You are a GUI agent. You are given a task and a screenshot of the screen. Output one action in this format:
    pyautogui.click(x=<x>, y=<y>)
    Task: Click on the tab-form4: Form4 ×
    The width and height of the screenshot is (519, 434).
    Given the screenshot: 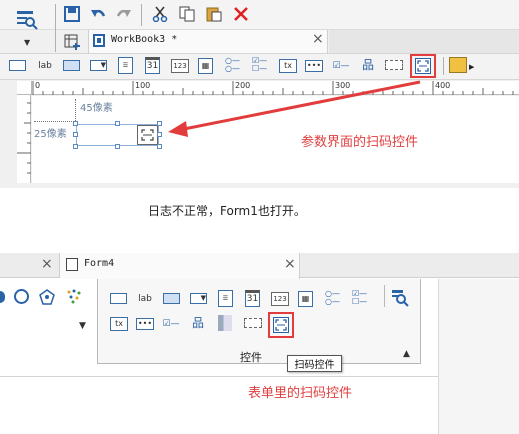 What is the action you would take?
    pyautogui.click(x=180, y=266)
    